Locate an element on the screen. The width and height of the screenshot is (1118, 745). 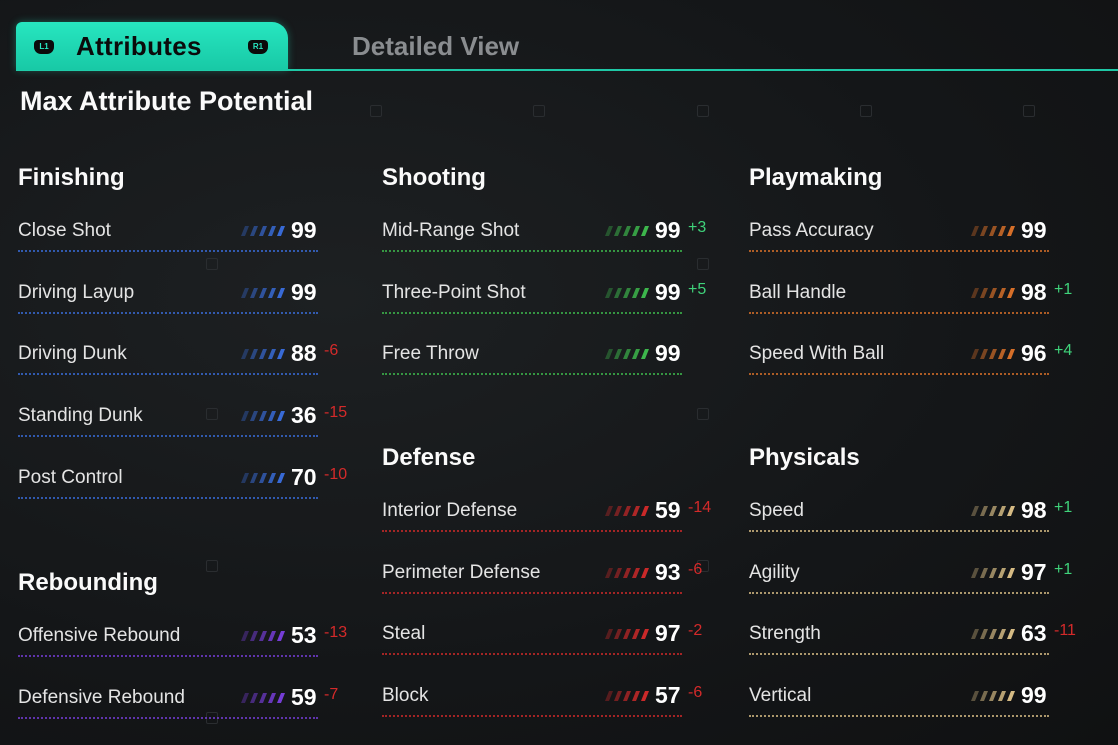
attribute-row-shooting: Mid-Range Shot 99 +3 is located at coordinates (544, 235).